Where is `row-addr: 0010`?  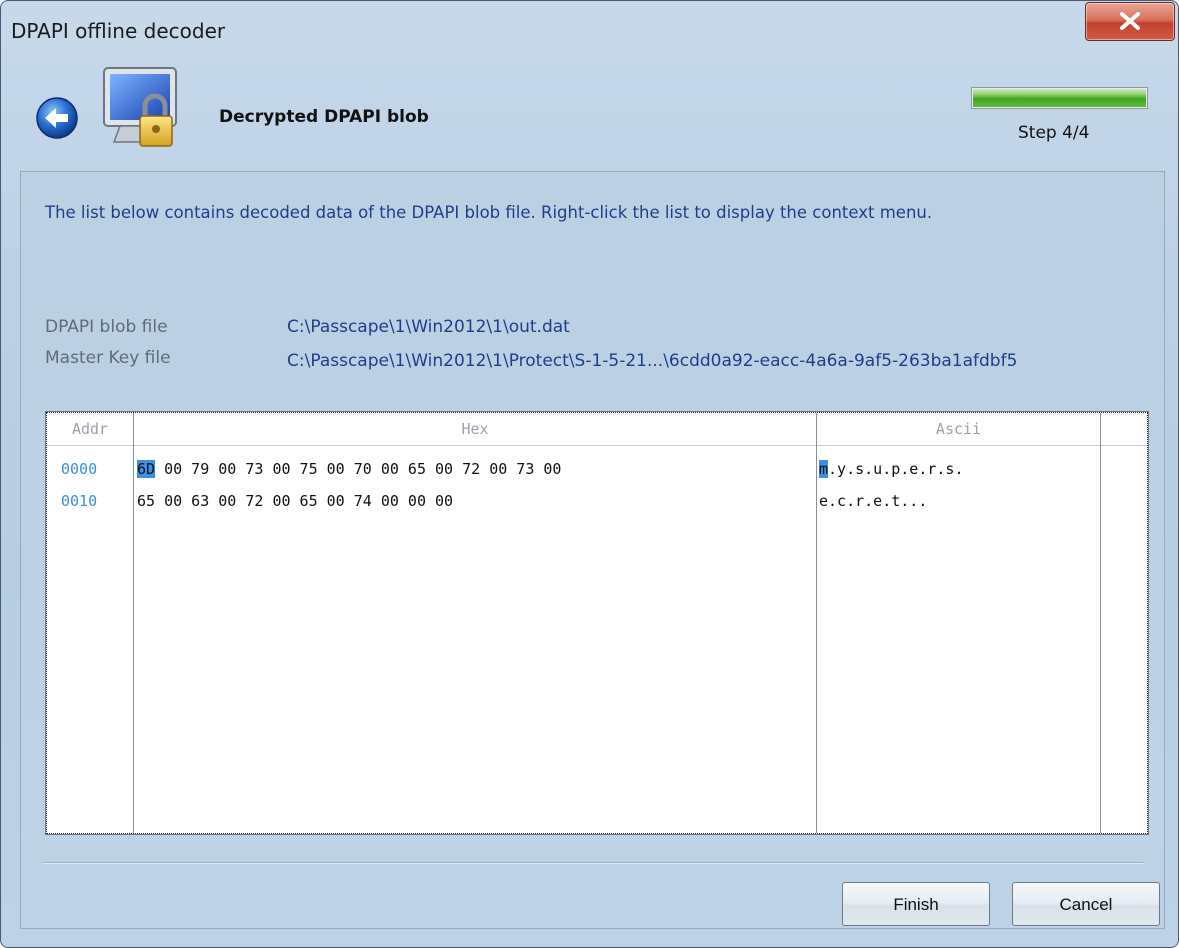
row-addr: 0010 is located at coordinates (79, 501).